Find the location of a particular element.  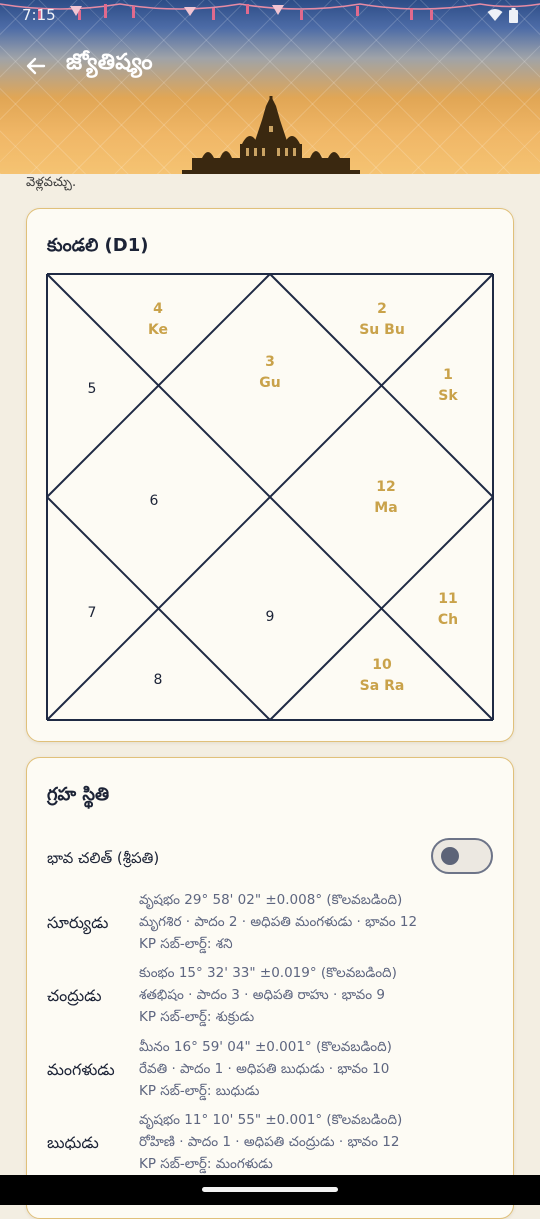

house-12: 12 Ma is located at coordinates (385, 497).